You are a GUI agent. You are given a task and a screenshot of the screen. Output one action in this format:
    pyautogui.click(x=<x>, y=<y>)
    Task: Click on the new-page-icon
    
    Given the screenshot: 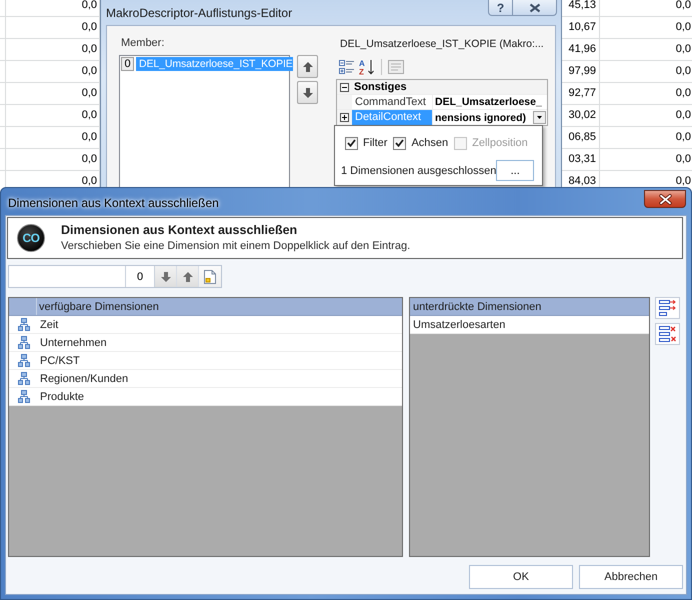 What is the action you would take?
    pyautogui.click(x=210, y=277)
    